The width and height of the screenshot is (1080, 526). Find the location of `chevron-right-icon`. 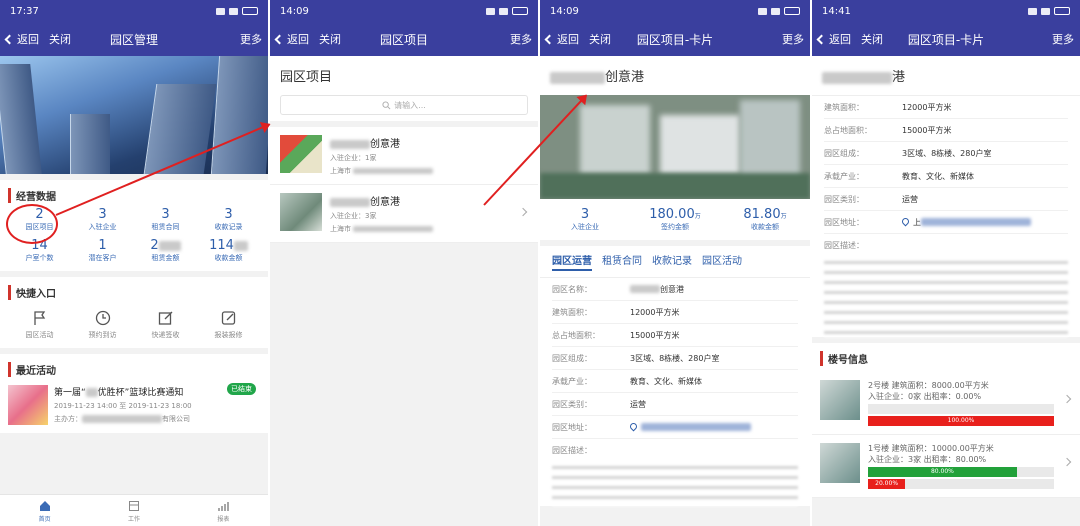

chevron-right-icon is located at coordinates (523, 212).